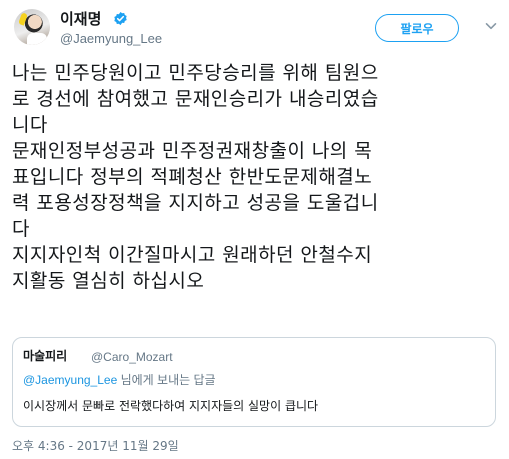  Describe the element at coordinates (37, 39) in the screenshot. I see `avatar-shirt` at that location.